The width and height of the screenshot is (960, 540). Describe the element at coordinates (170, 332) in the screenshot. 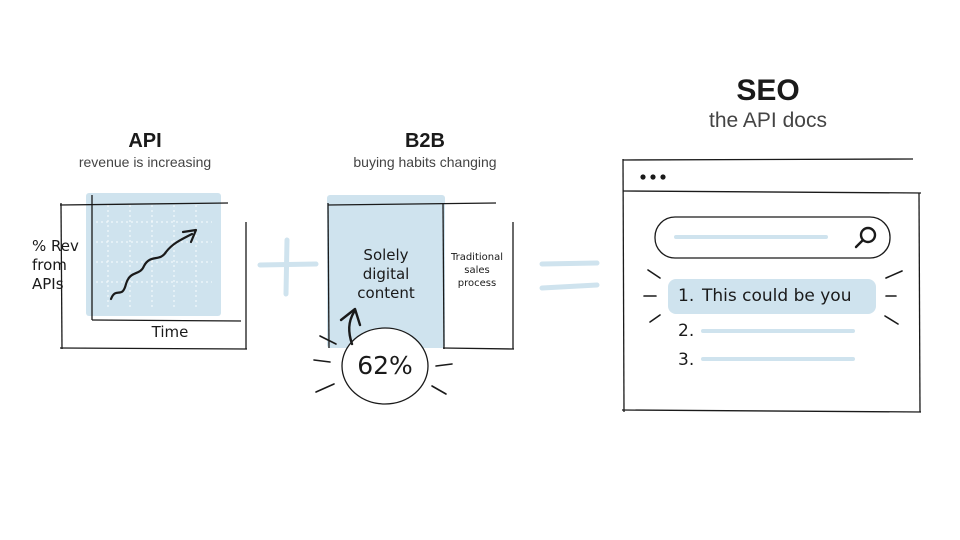

I see `api-x-label: Time` at that location.